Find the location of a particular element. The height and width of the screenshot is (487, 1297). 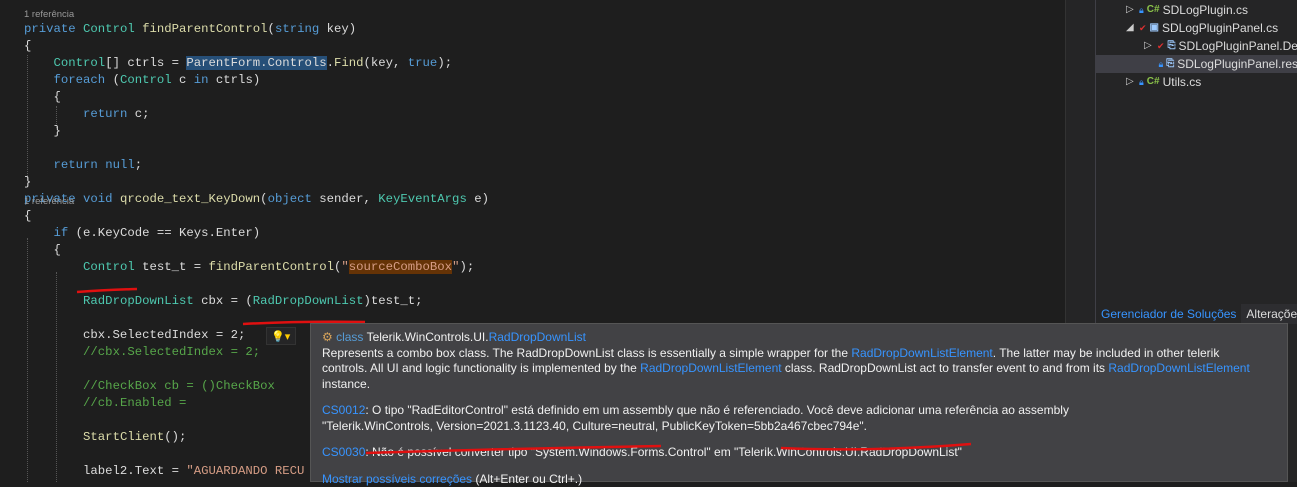

tree-item-label: SDLogPluginPanel.res is located at coordinates (1237, 64).